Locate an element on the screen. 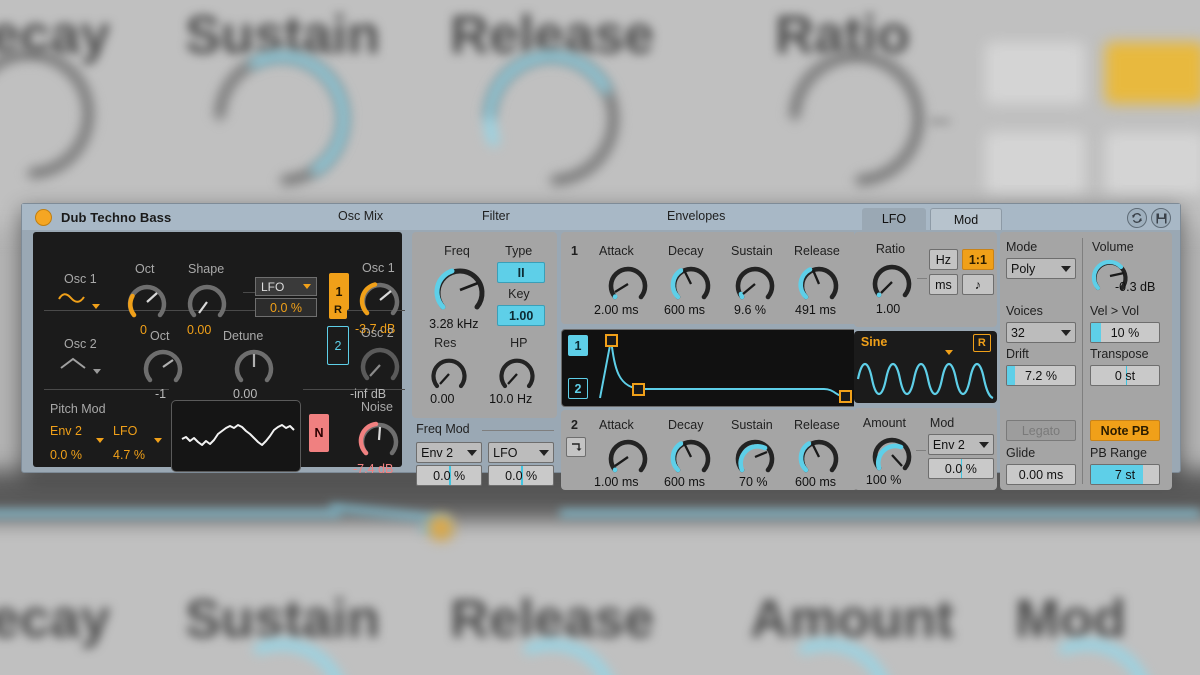 The image size is (1200, 675). env1-release-knob is located at coordinates (819, 284).